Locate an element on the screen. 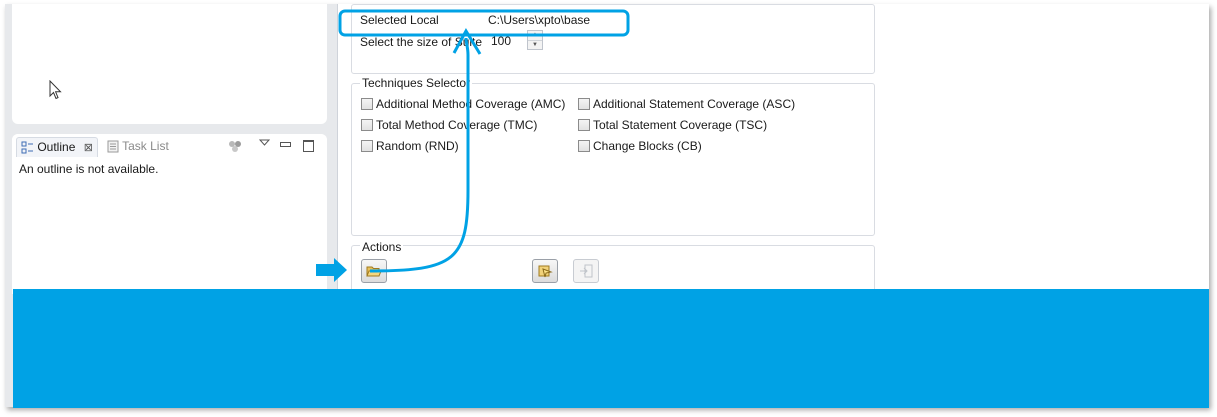 The width and height of the screenshot is (1217, 417). close-icon: ⊠ is located at coordinates (88, 148).